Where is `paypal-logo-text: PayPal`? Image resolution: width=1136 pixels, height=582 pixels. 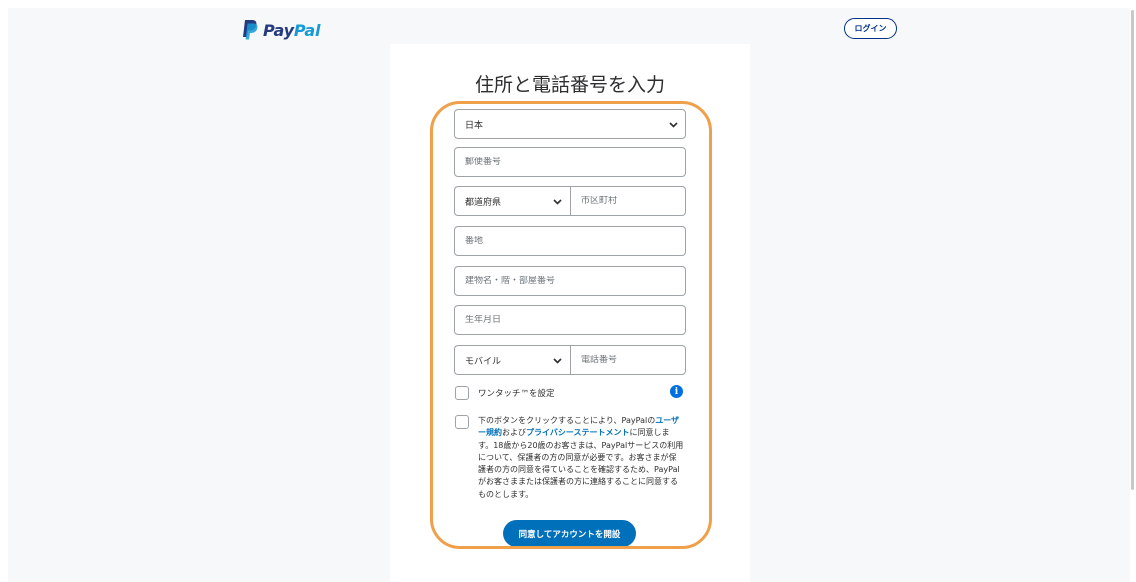 paypal-logo-text: PayPal is located at coordinates (292, 30).